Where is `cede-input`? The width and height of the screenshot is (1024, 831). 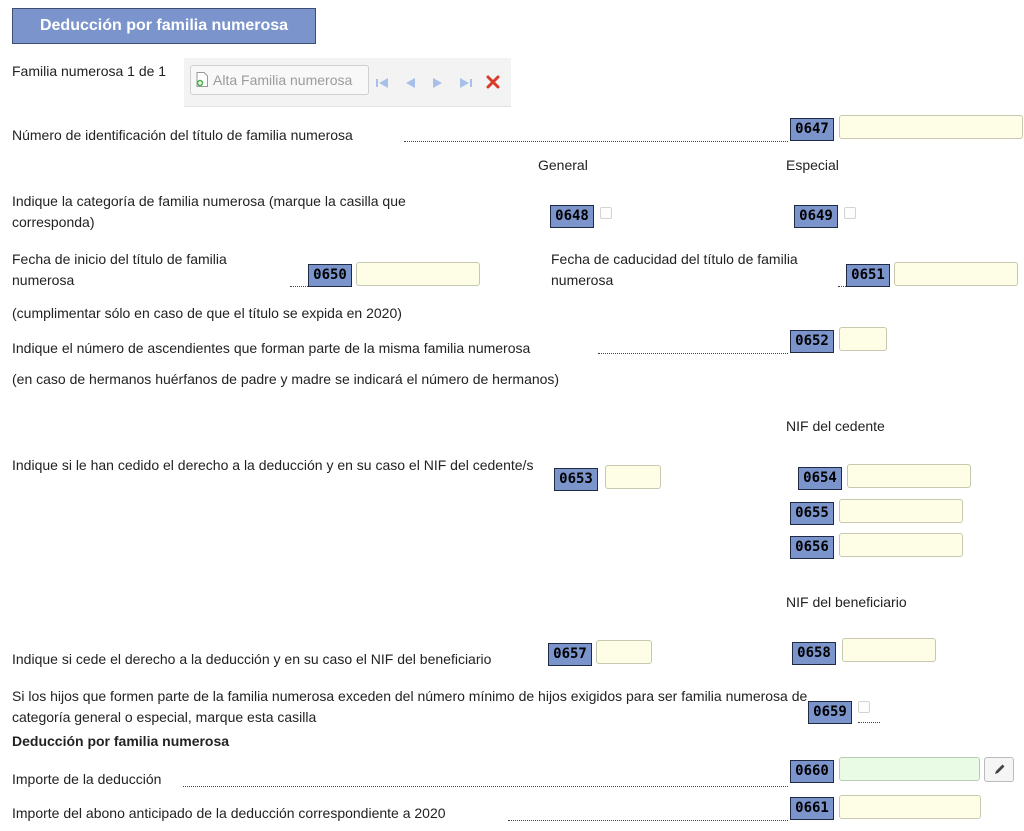 cede-input is located at coordinates (624, 652).